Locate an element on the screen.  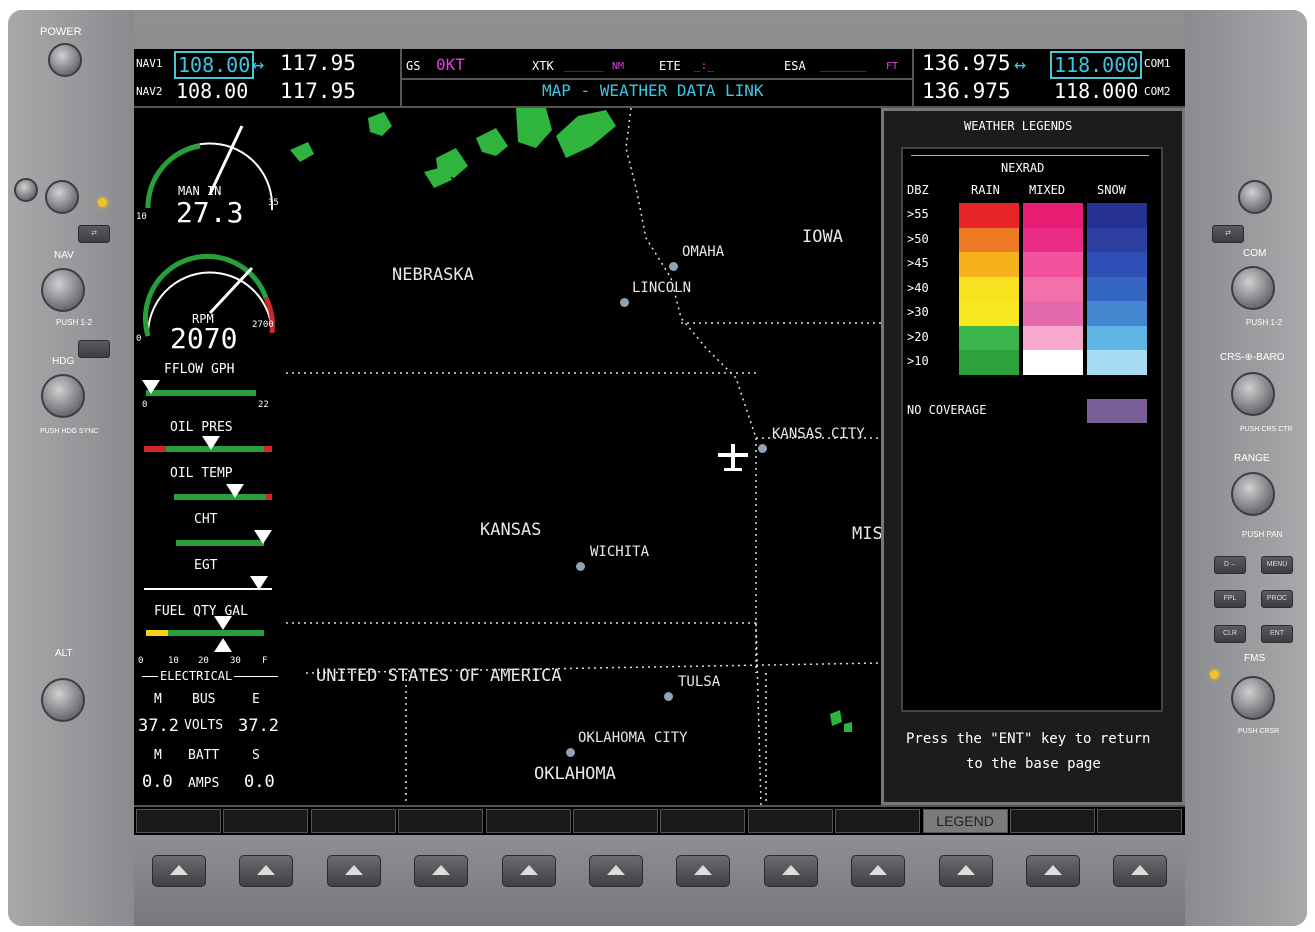
nav1-standby-freq: 117.95 is located at coordinates (318, 63).